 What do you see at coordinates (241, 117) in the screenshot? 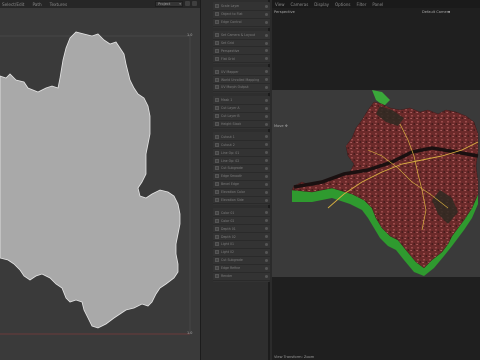
I see `layer-row: Cut Layer B` at bounding box center [241, 117].